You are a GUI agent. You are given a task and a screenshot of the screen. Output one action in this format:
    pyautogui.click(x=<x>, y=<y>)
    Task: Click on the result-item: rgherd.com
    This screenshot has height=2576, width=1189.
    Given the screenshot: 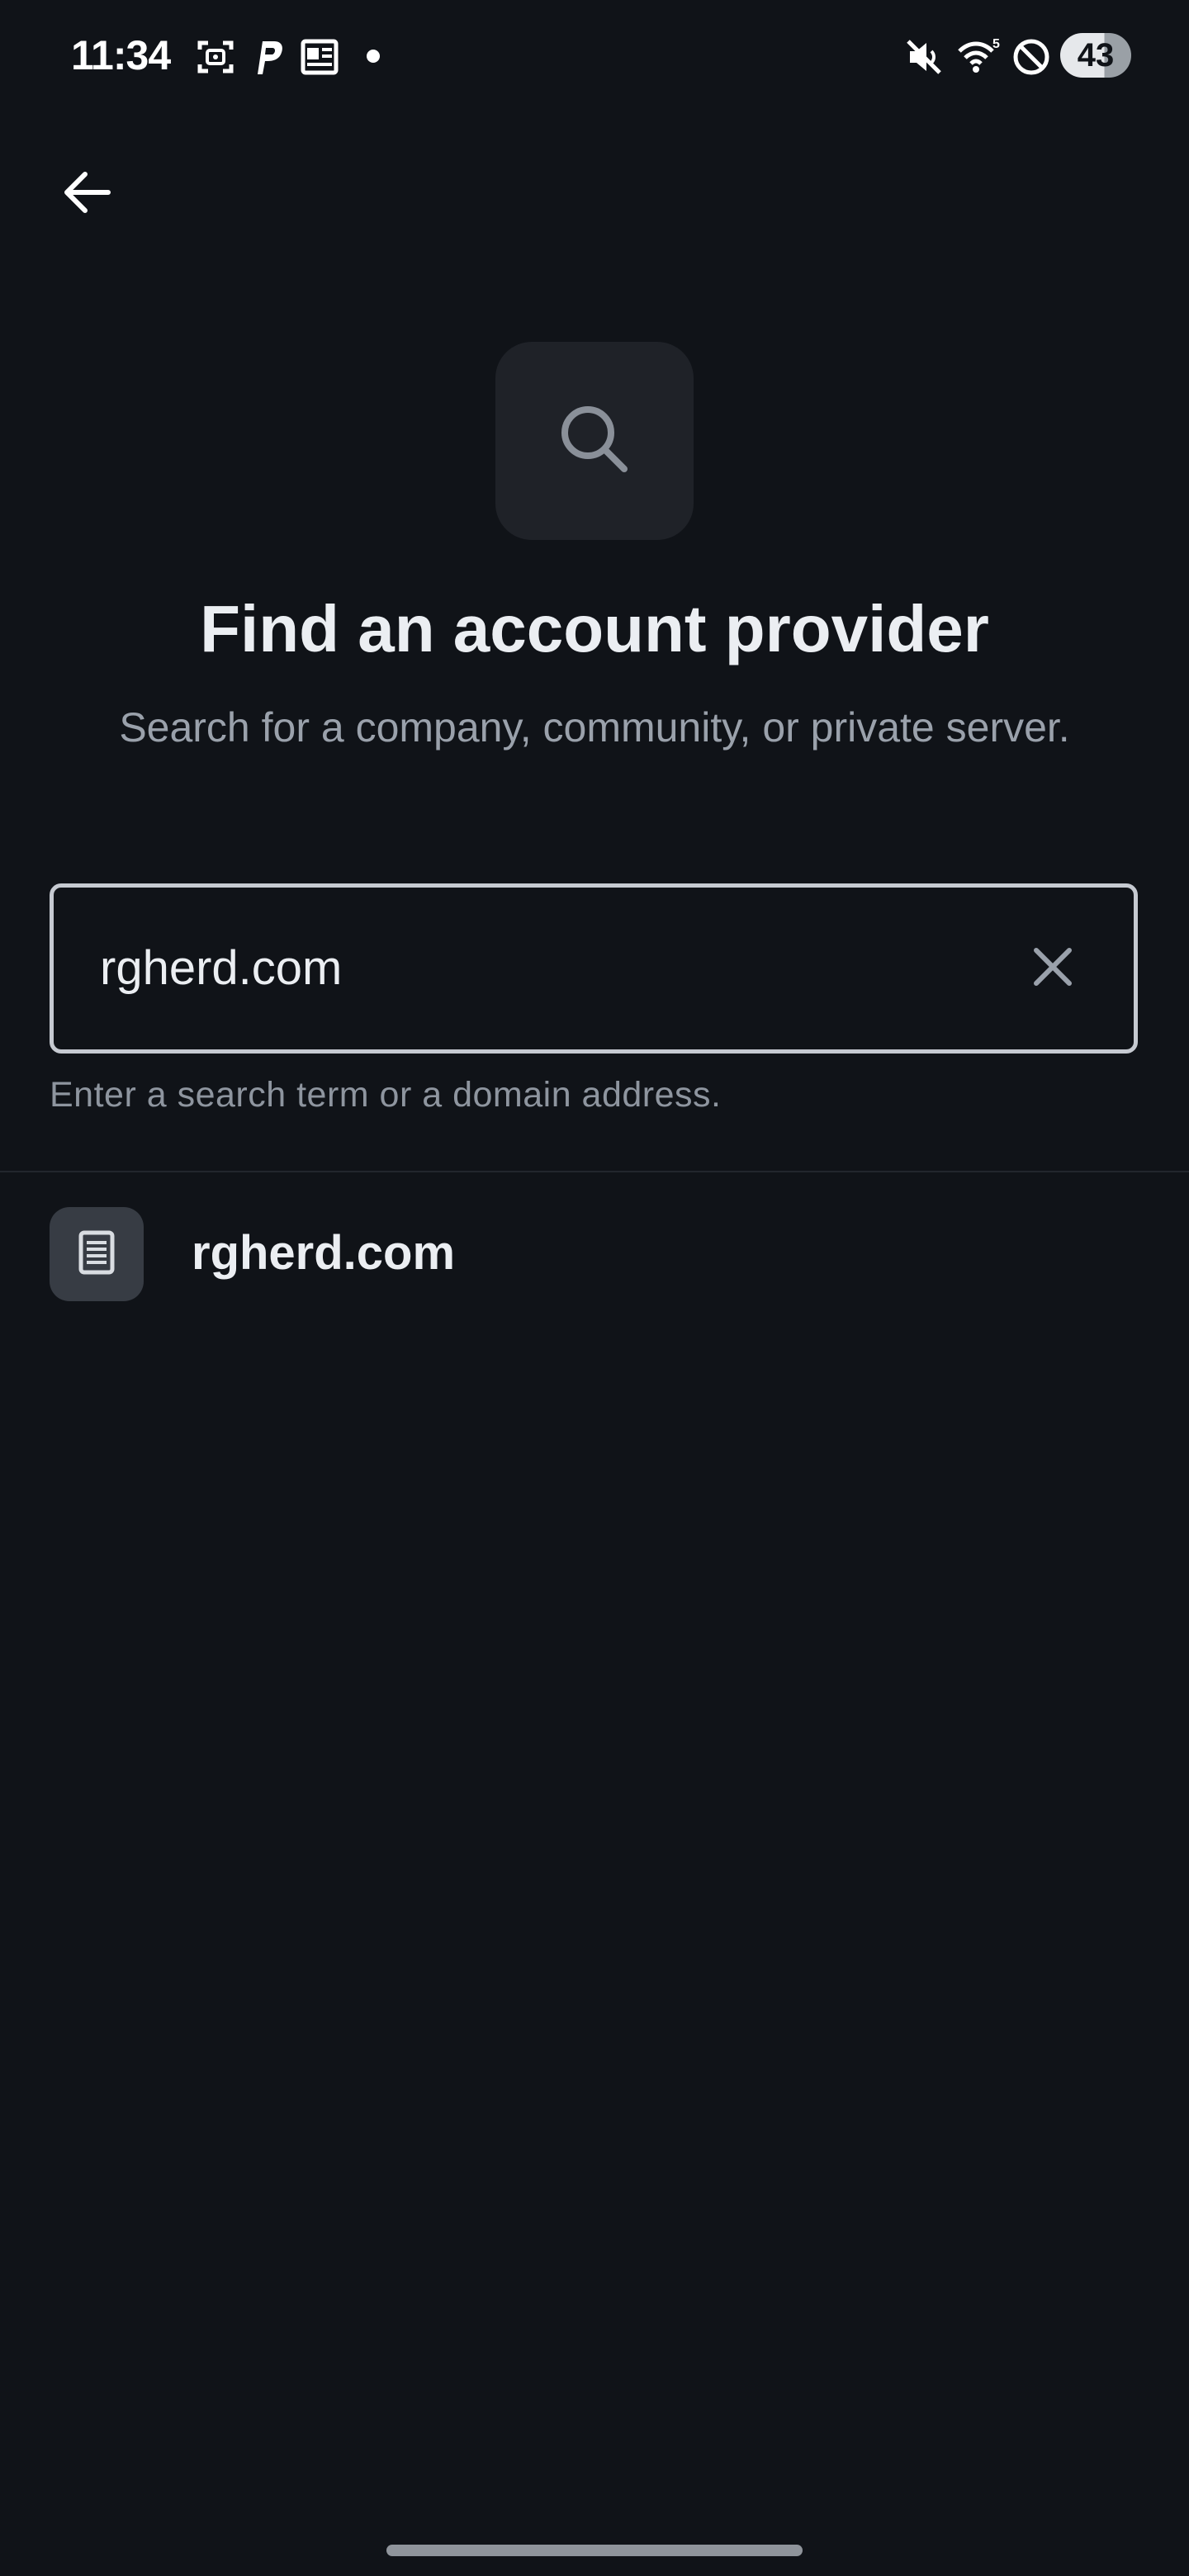 What is the action you would take?
    pyautogui.click(x=594, y=1253)
    